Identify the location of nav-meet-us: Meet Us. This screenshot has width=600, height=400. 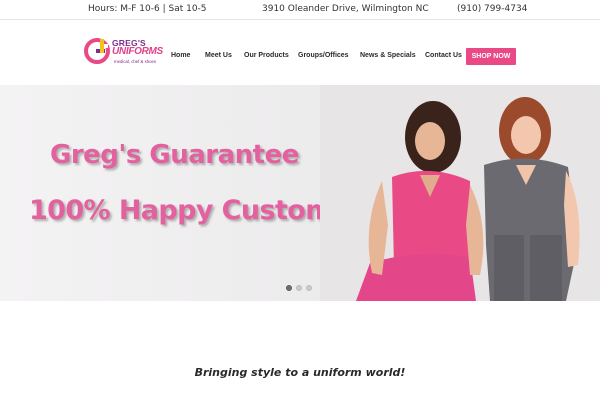
(218, 55).